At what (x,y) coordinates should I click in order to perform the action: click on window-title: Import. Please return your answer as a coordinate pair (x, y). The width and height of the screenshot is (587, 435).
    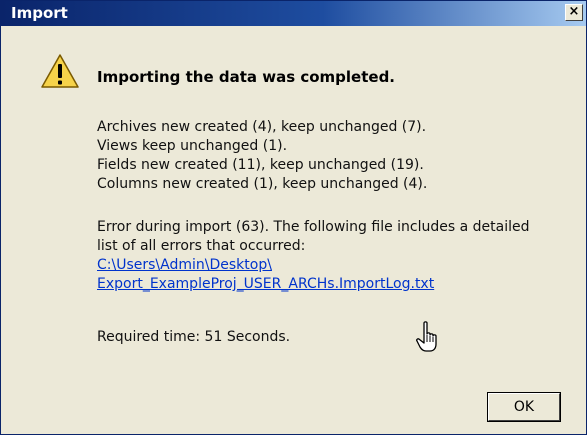
    Looking at the image, I should click on (39, 13).